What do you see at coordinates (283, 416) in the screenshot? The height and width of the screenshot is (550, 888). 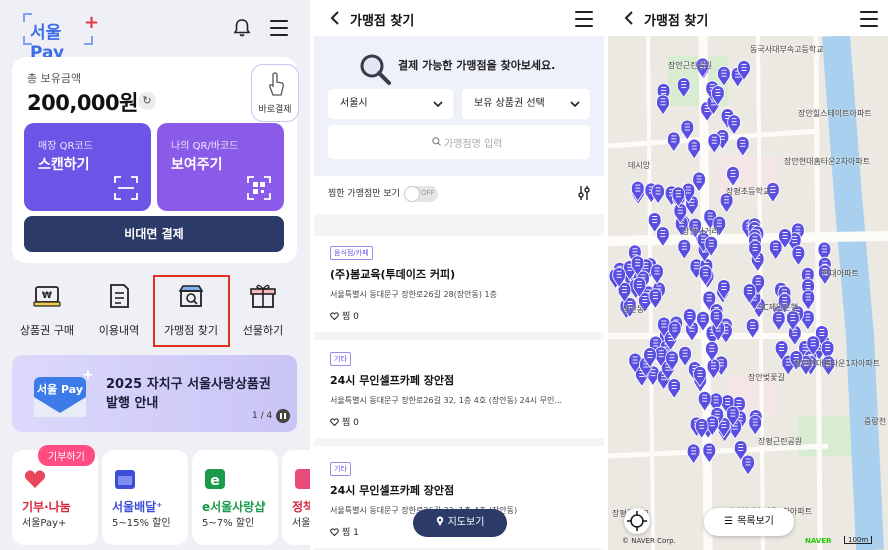 I see `pause-icon` at bounding box center [283, 416].